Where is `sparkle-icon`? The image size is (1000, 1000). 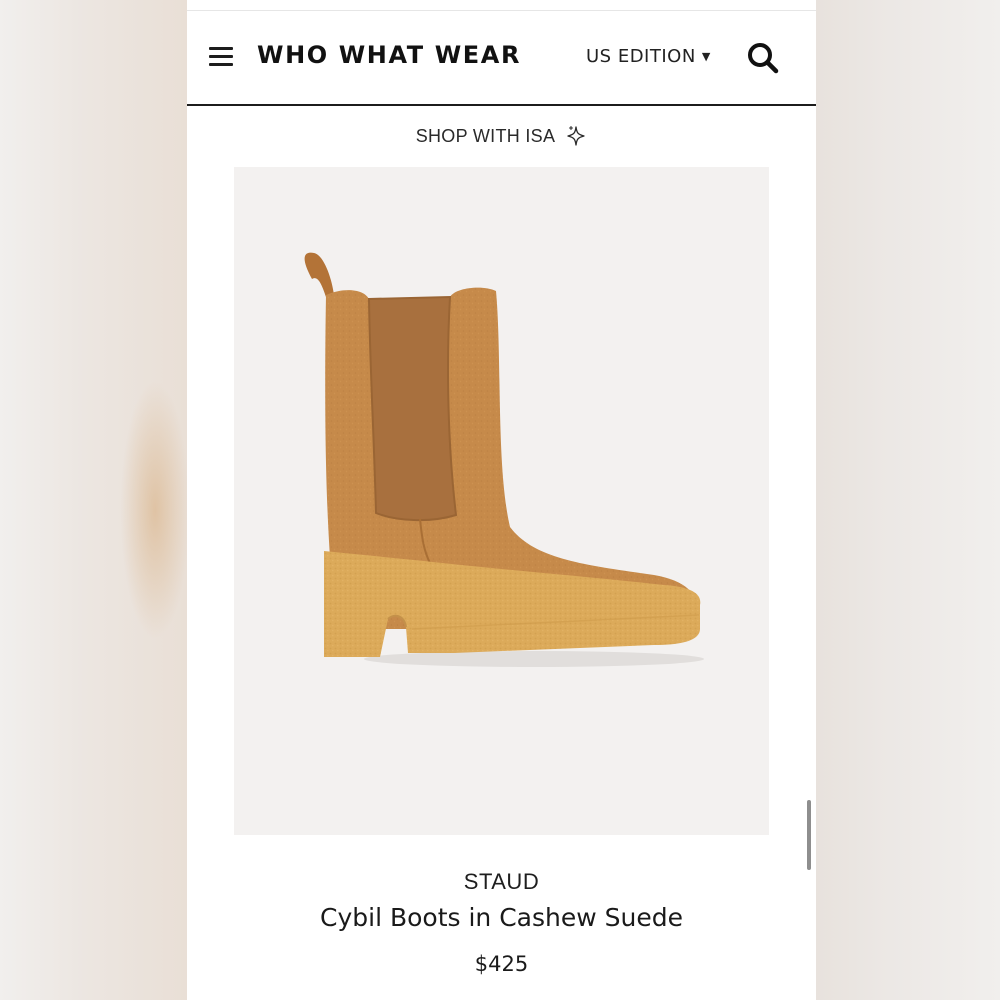 sparkle-icon is located at coordinates (576, 135).